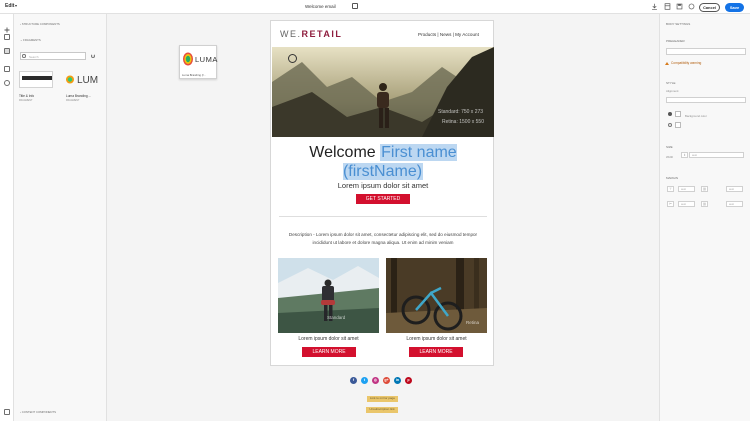 Image resolution: width=750 pixels, height=421 pixels. What do you see at coordinates (7, 26) in the screenshot?
I see `add-icon` at bounding box center [7, 26].